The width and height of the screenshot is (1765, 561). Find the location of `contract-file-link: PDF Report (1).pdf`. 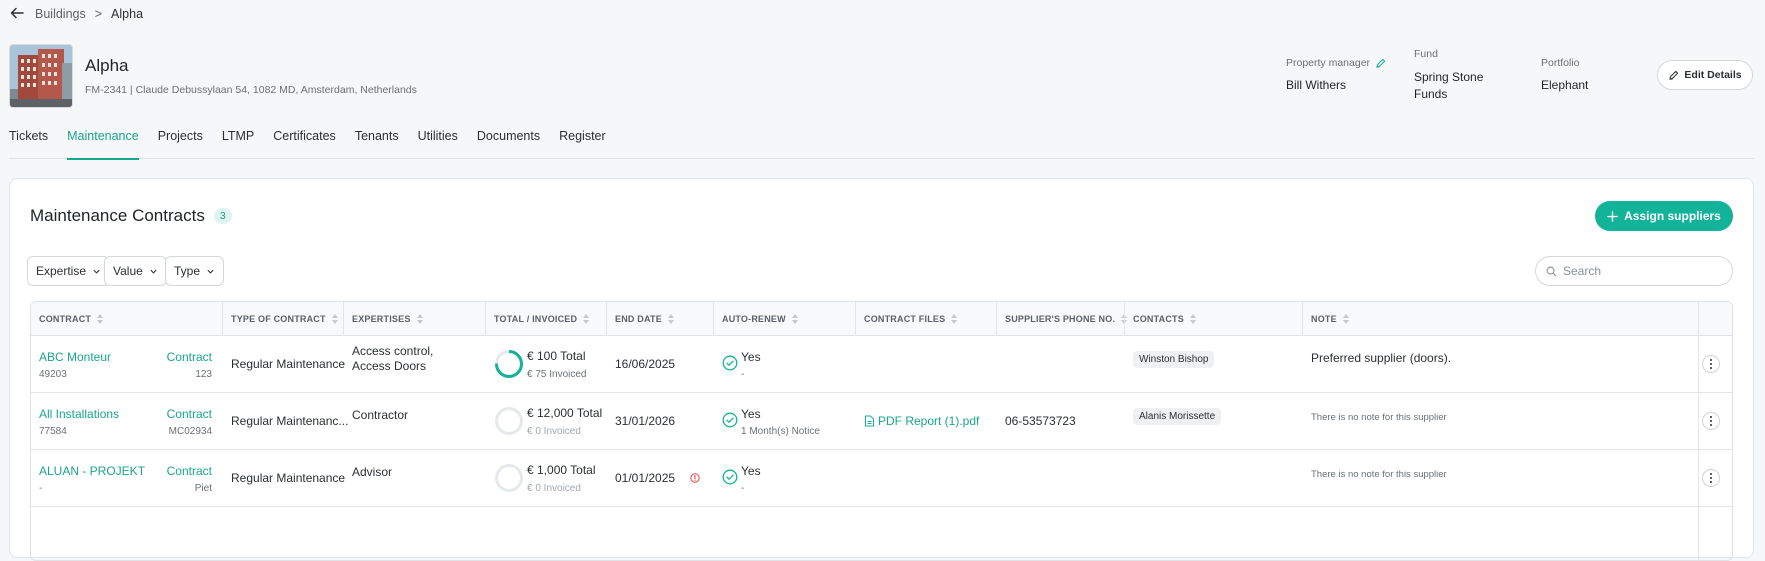

contract-file-link: PDF Report (1).pdf is located at coordinates (928, 421).